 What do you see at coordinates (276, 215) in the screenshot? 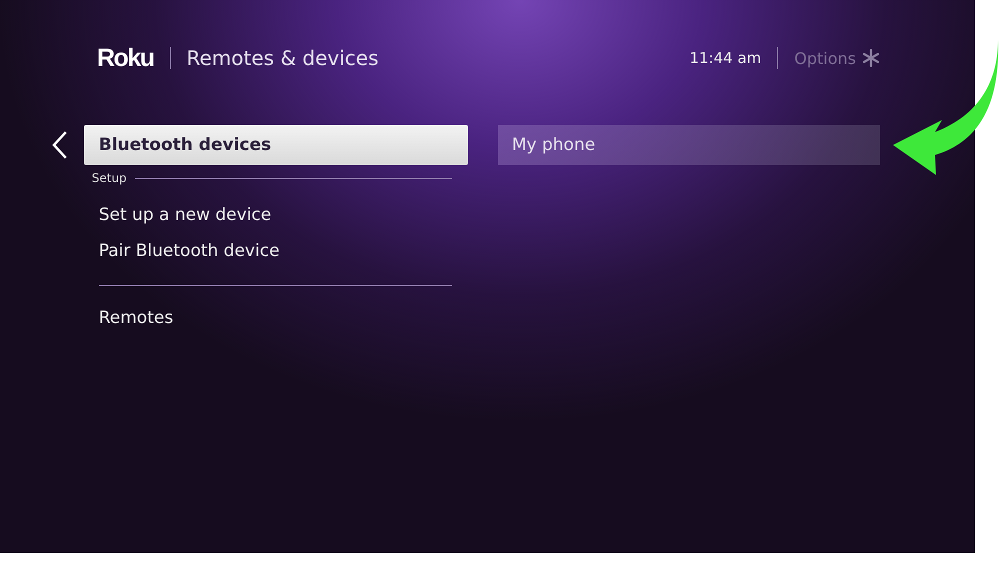
I see `menu-item: Set up a new device` at bounding box center [276, 215].